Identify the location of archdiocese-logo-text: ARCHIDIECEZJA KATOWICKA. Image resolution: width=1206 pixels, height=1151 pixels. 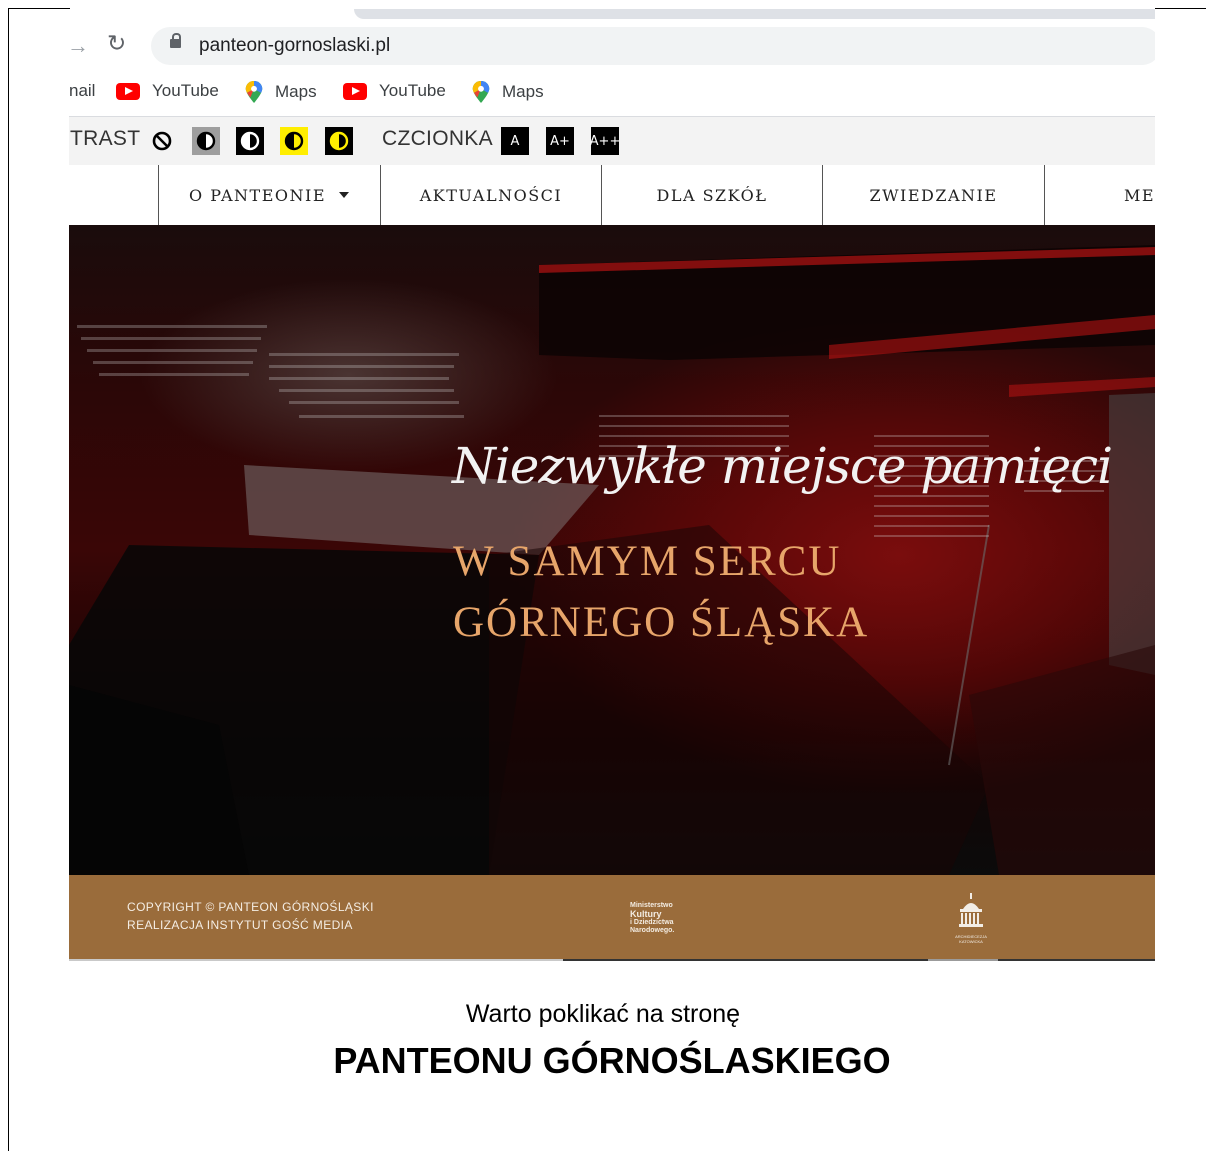
(971, 939).